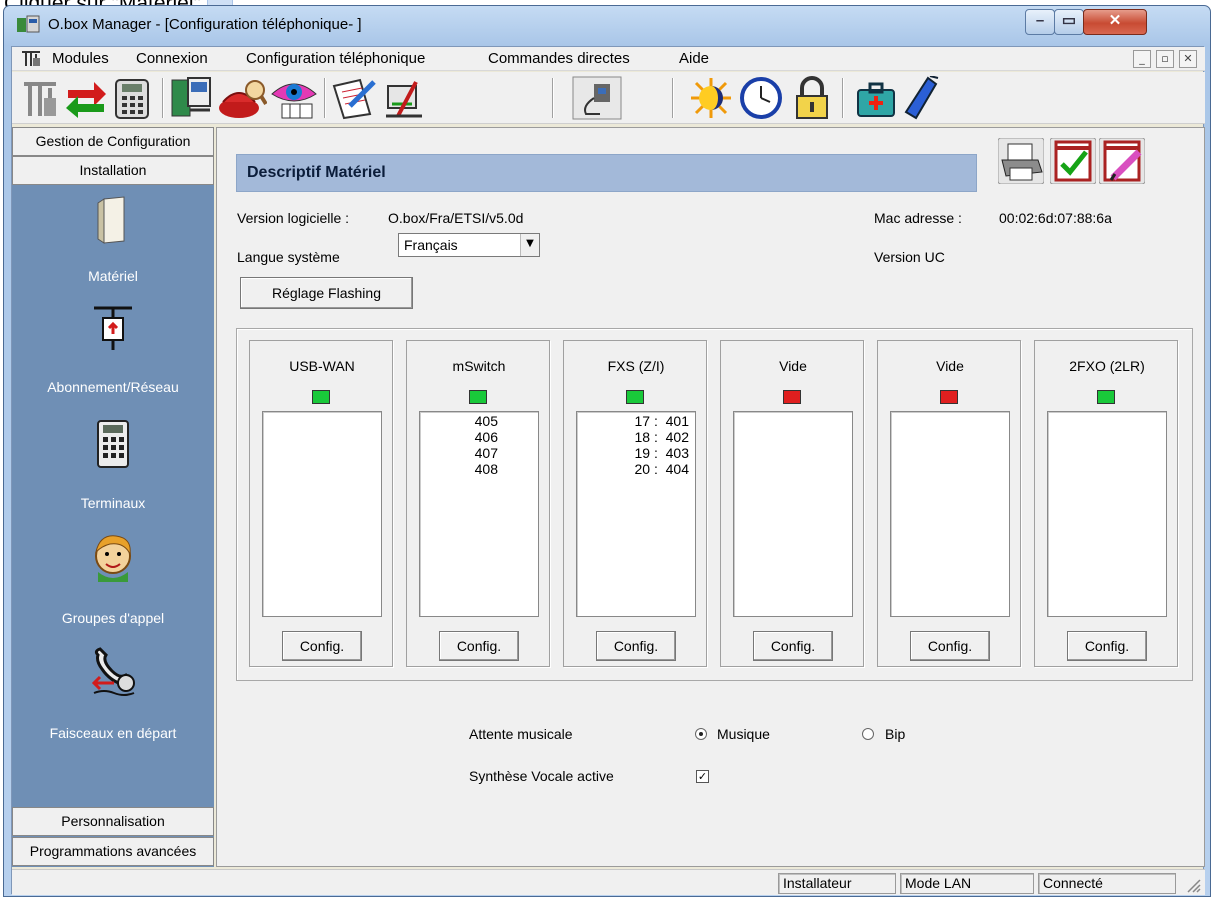 The image size is (1211, 897). Describe the element at coordinates (113, 821) in the screenshot. I see `tab-personnalisation: Personnalisation` at that location.